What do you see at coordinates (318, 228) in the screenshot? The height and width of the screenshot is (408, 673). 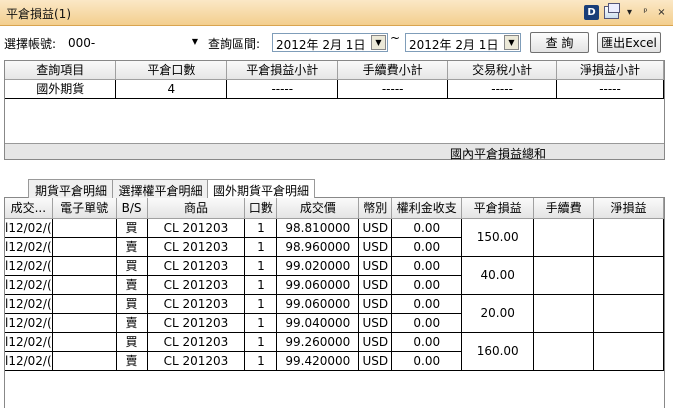 I see `detail-cell: 98.810000` at bounding box center [318, 228].